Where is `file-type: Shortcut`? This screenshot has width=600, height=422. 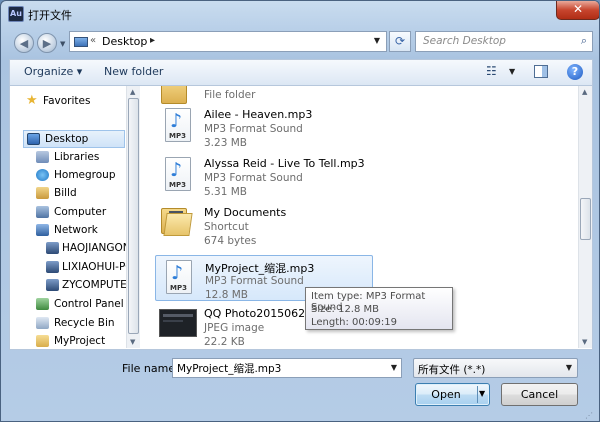
file-type: Shortcut is located at coordinates (226, 227).